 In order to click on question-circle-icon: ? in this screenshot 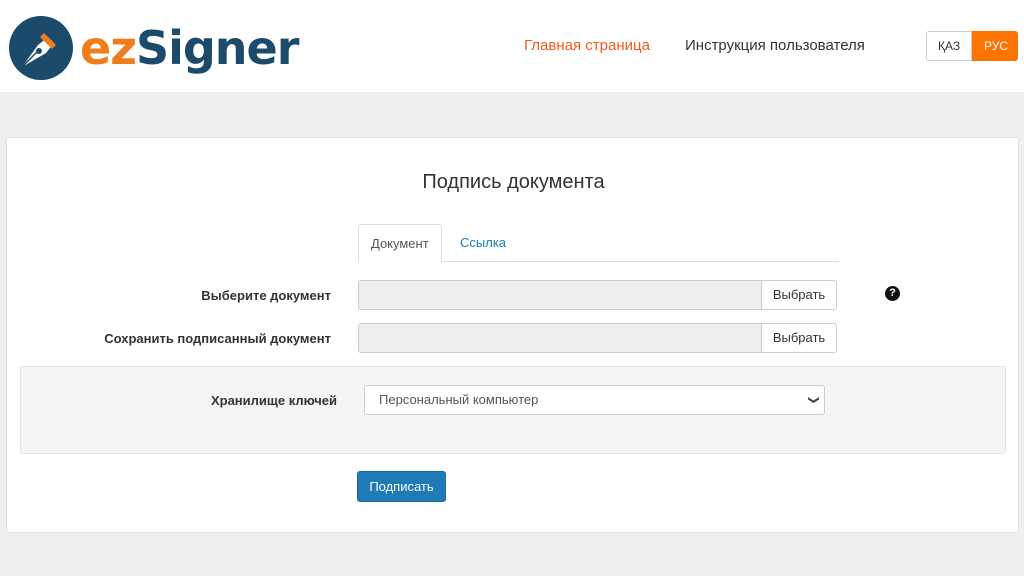, I will do `click(892, 293)`.